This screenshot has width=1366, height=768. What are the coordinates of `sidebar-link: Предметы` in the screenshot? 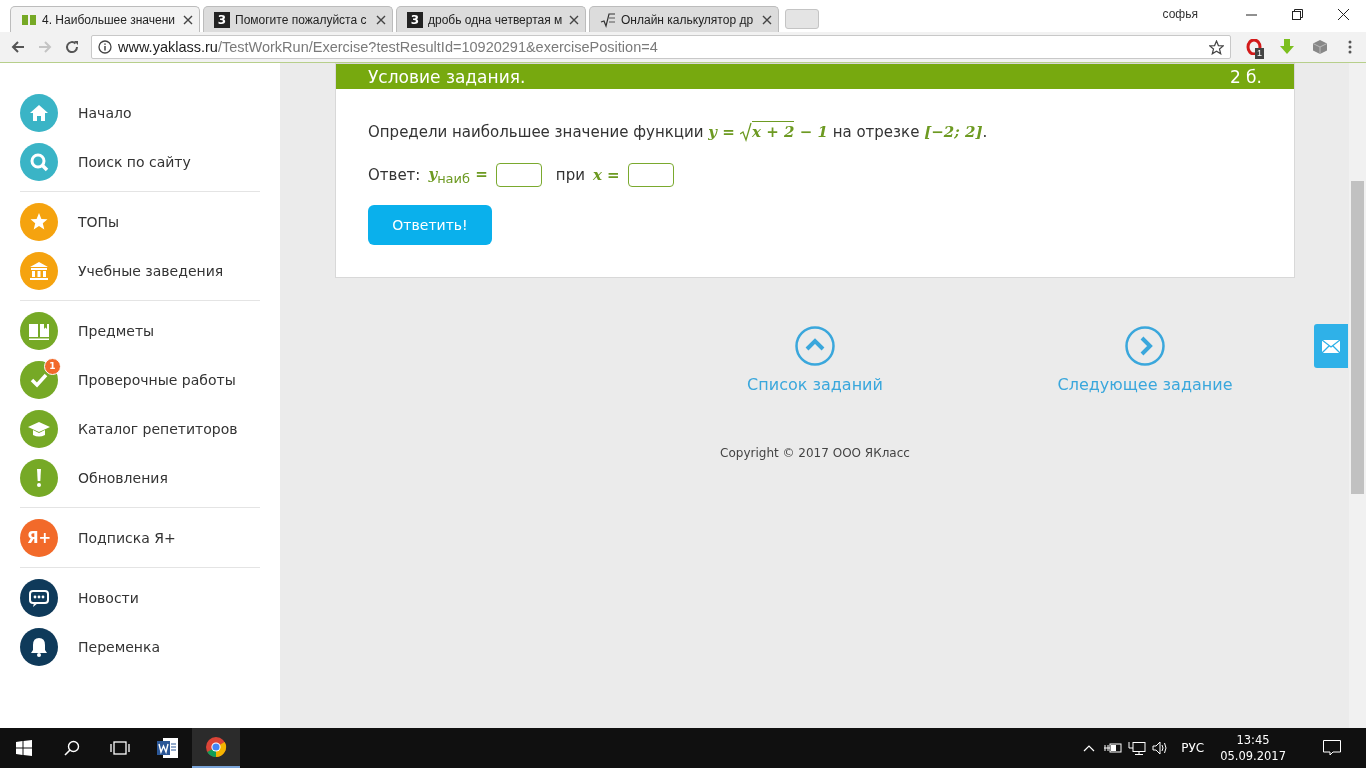 It's located at (116, 330).